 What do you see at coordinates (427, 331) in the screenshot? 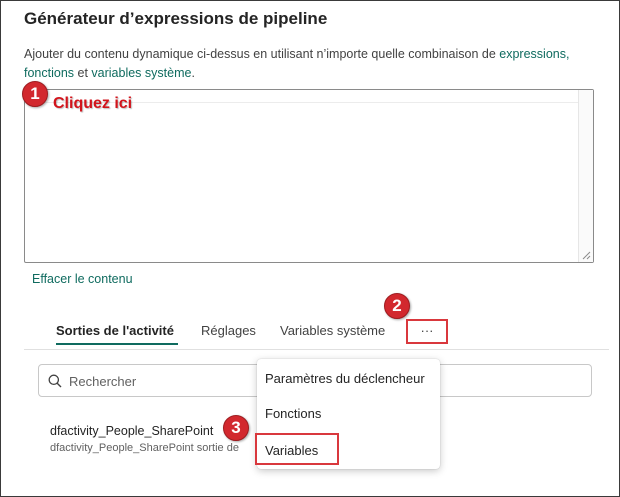
I see `more-tabs-button: ···` at bounding box center [427, 331].